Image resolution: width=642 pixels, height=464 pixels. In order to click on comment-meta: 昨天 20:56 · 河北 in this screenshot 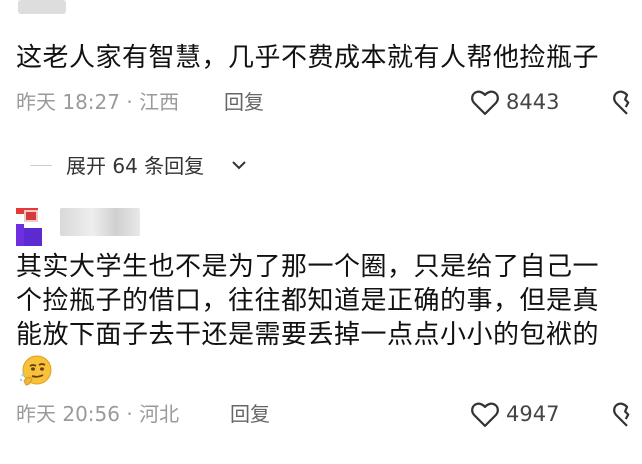, I will do `click(98, 414)`.